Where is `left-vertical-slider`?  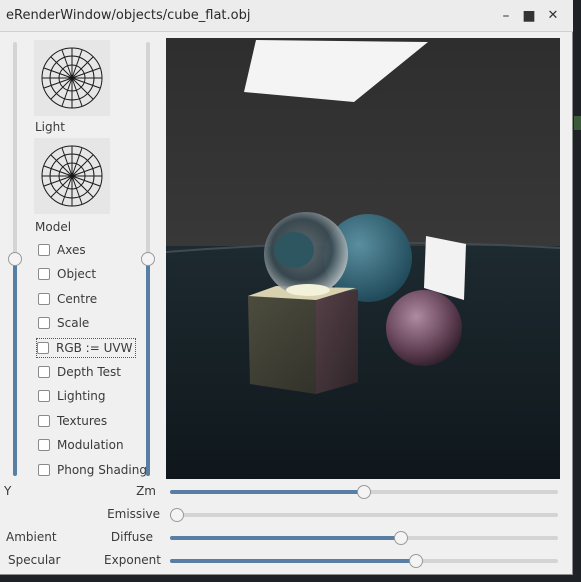
left-vertical-slider is located at coordinates (15, 259).